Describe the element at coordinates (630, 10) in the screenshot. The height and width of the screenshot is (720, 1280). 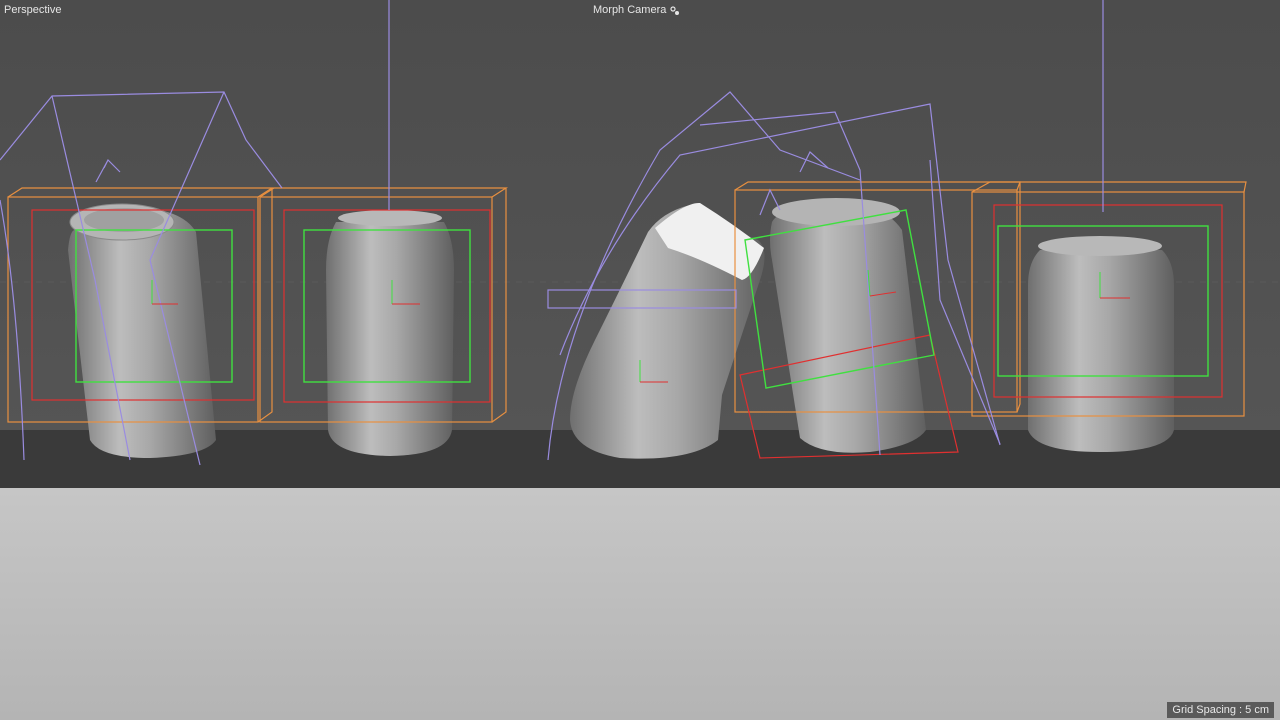
I see `camera-name: Morph Camera` at that location.